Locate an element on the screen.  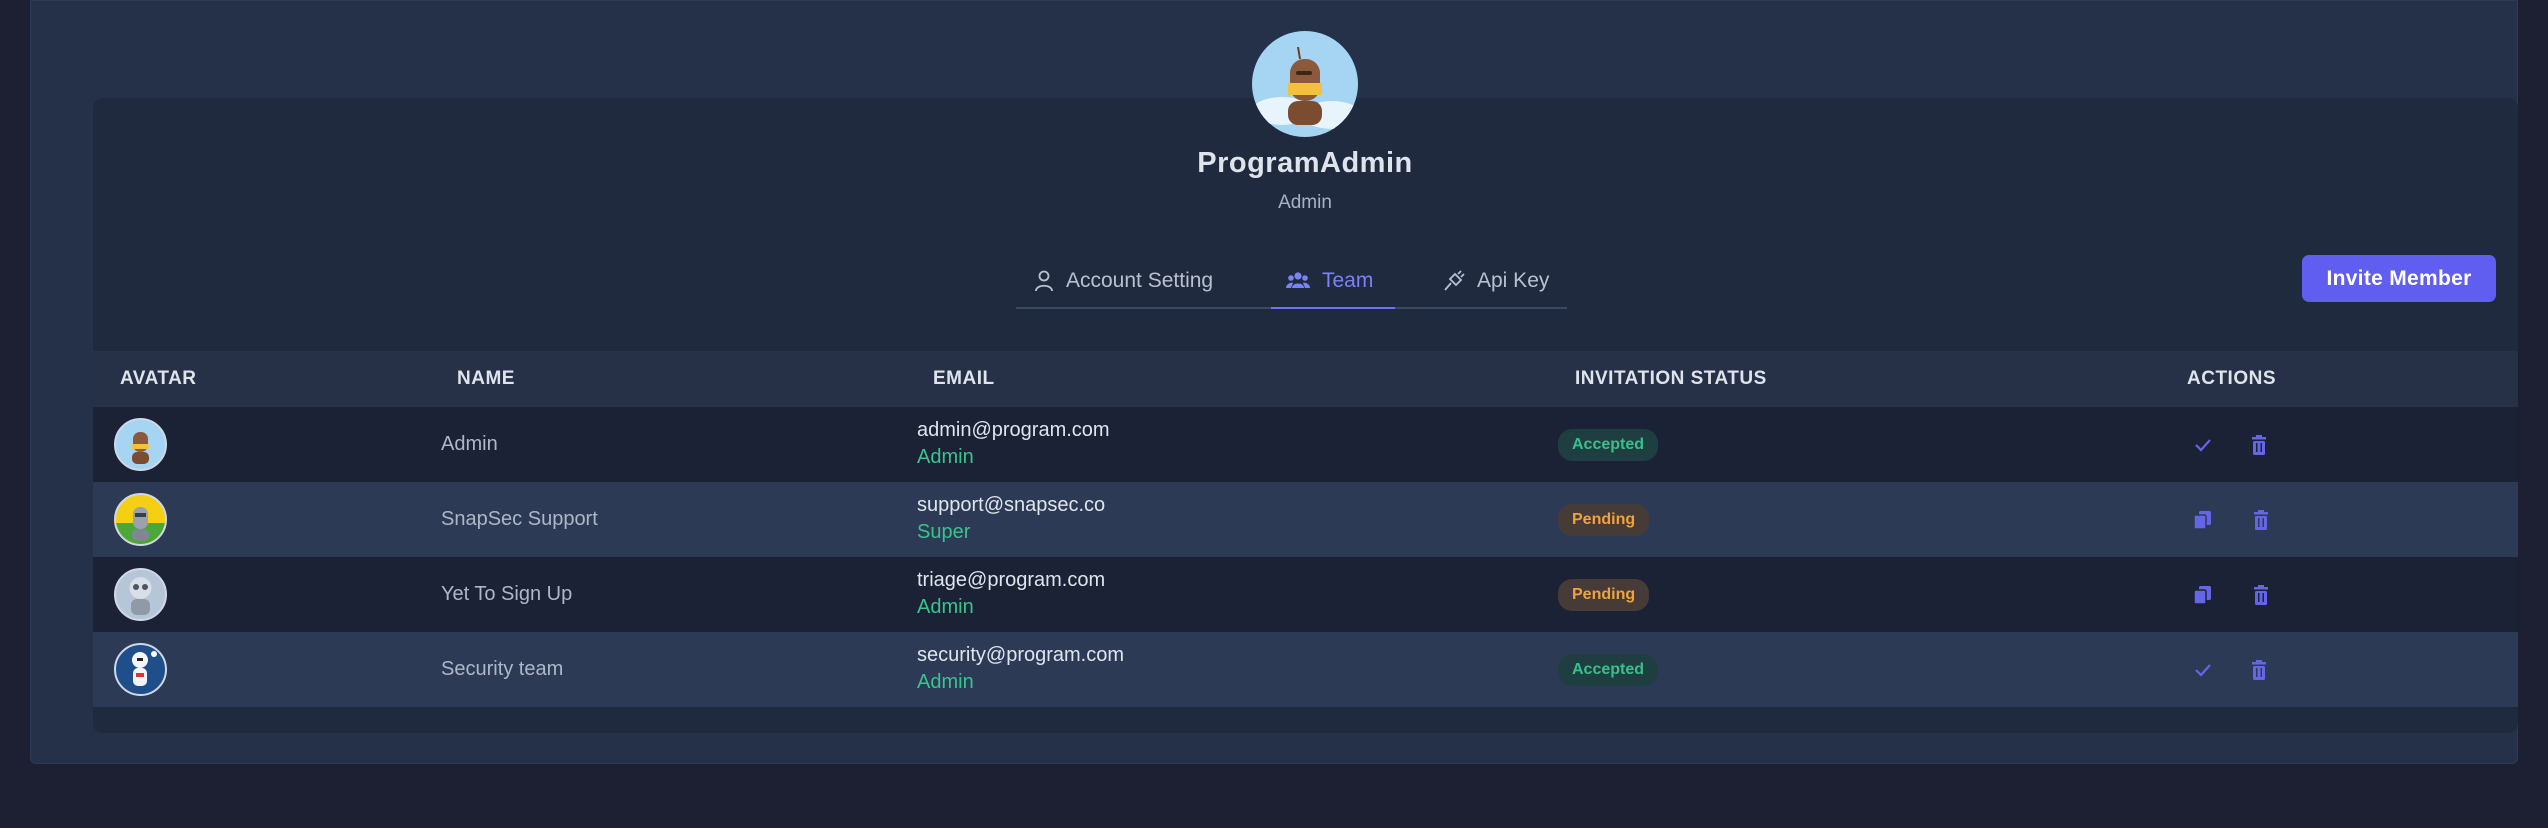
plug-icon is located at coordinates (1454, 280).